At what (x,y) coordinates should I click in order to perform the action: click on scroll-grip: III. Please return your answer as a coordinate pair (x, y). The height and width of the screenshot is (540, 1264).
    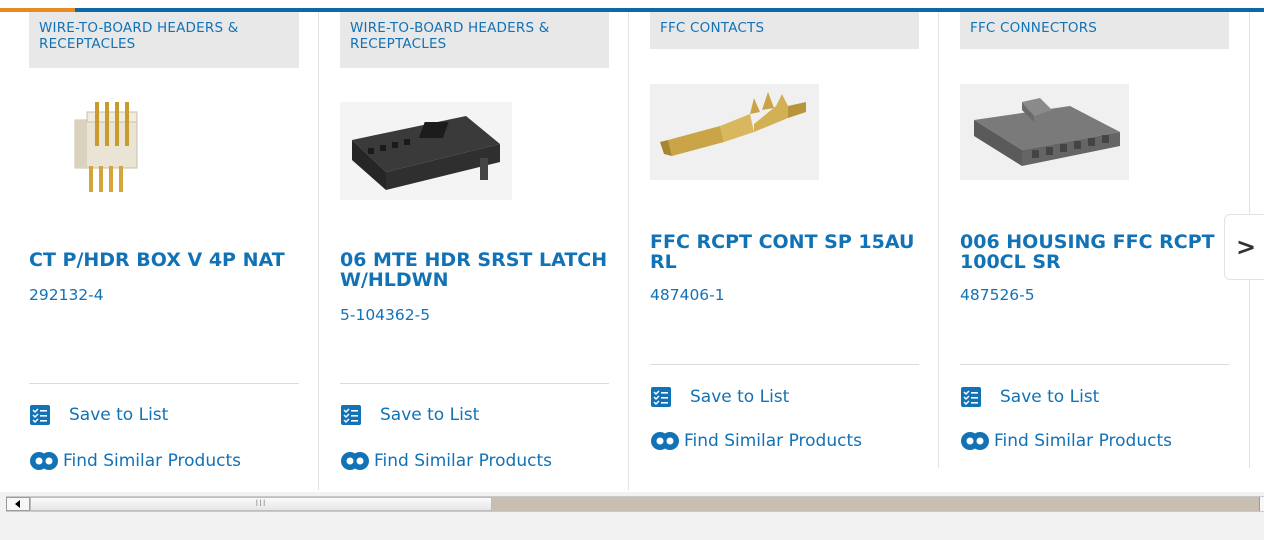
    Looking at the image, I should click on (261, 504).